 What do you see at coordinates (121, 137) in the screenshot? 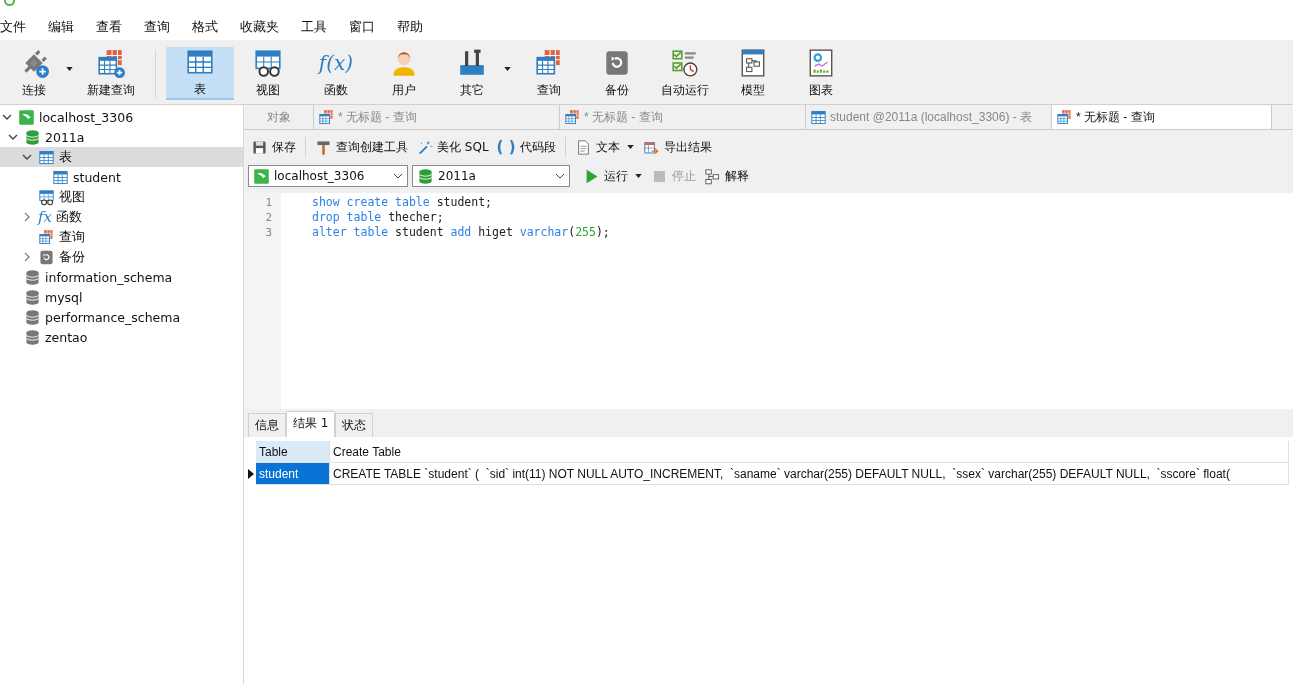
I see `tree-item: 2011a` at bounding box center [121, 137].